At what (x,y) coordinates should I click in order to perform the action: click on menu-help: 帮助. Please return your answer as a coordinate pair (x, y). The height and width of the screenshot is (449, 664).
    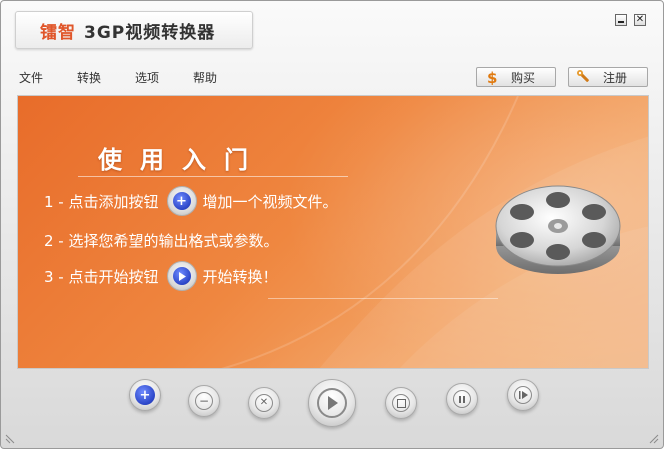
    Looking at the image, I should click on (222, 77).